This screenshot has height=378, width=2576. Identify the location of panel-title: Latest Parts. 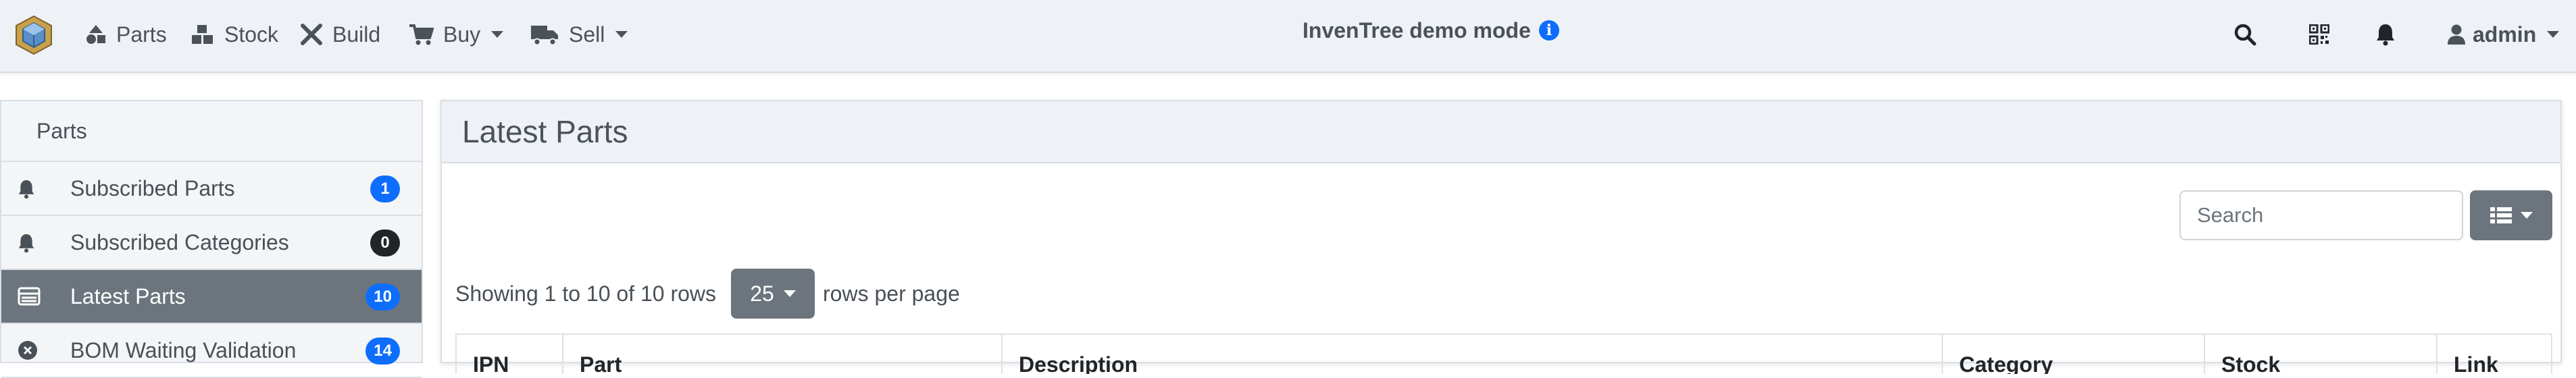
(1501, 132).